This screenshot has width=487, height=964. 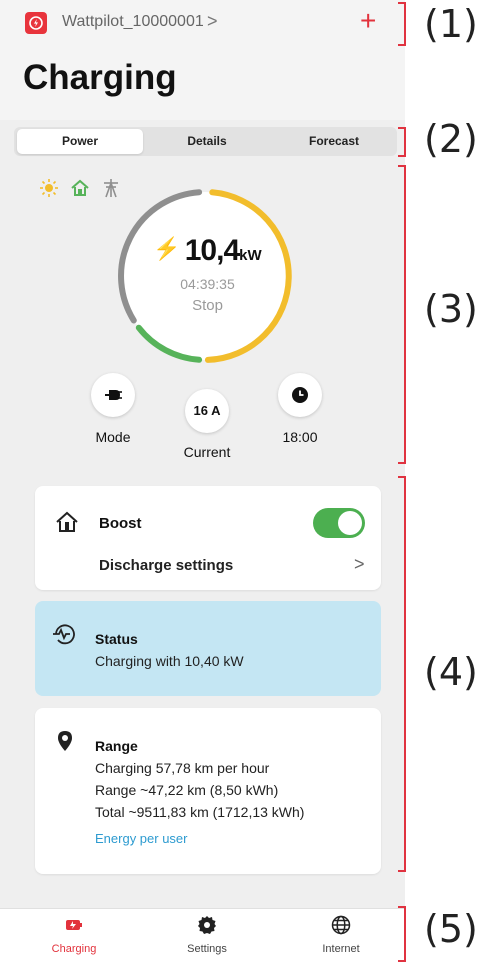 I want to click on boost-toggle, so click(x=339, y=523).